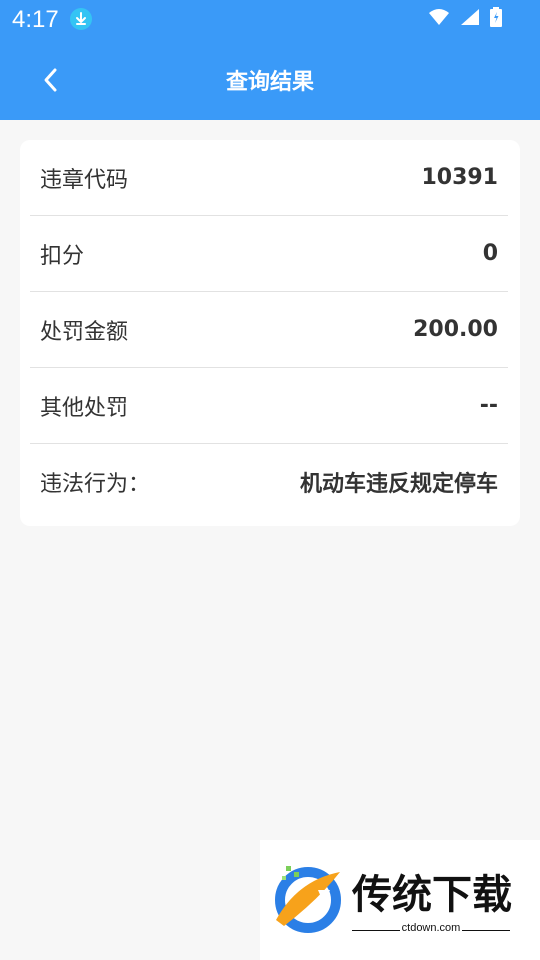  Describe the element at coordinates (431, 928) in the screenshot. I see `watermark-url: ctdown.com` at that location.